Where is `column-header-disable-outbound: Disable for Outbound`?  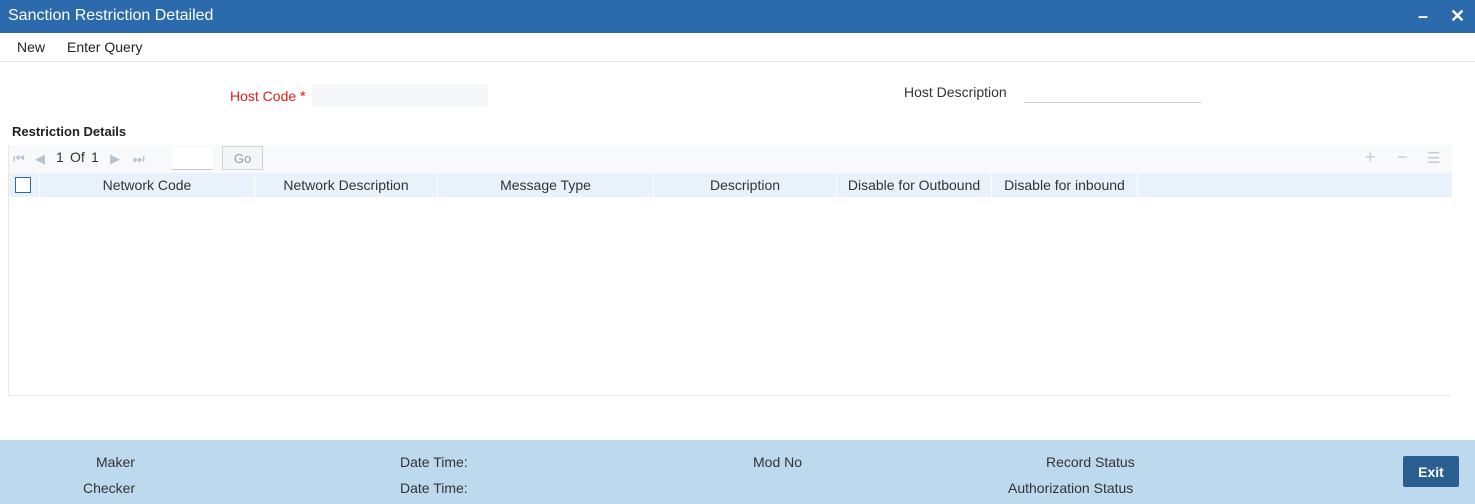
column-header-disable-outbound: Disable for Outbound is located at coordinates (914, 185).